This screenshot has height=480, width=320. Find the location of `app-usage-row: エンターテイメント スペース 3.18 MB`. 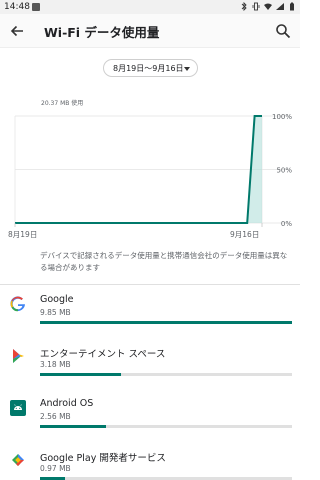

app-usage-row: エンターテイメント スペース 3.18 MB is located at coordinates (150, 366).